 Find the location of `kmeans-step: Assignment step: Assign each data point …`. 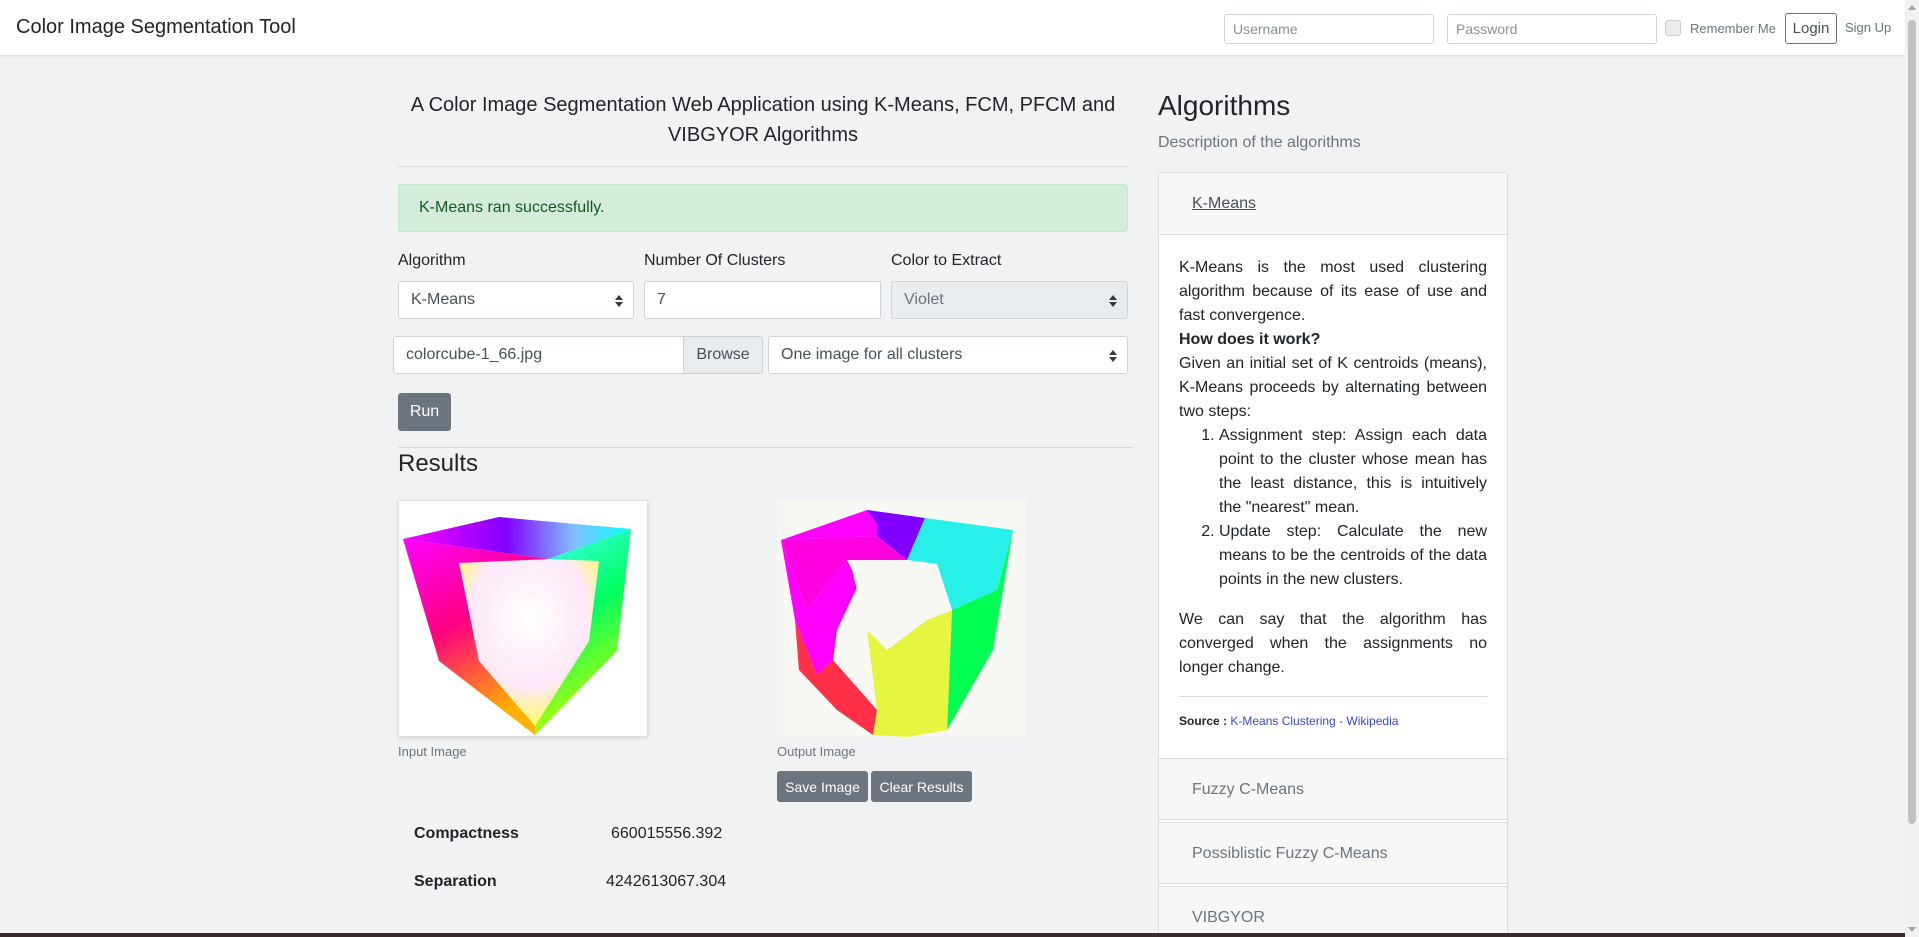

kmeans-step: Assignment step: Assign each data point … is located at coordinates (1353, 472).